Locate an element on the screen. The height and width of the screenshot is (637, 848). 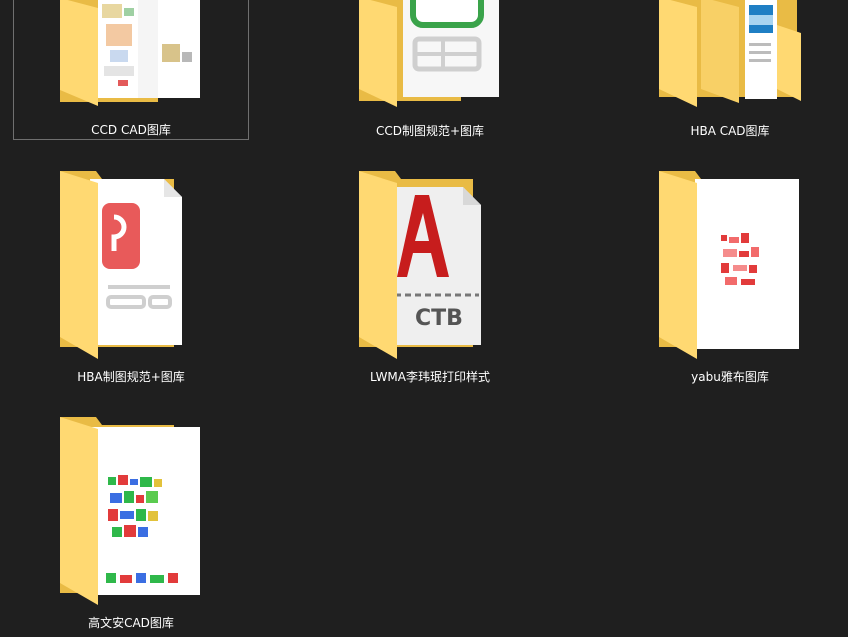
folder-label: HBA制图规范+图库 is located at coordinates (131, 377).